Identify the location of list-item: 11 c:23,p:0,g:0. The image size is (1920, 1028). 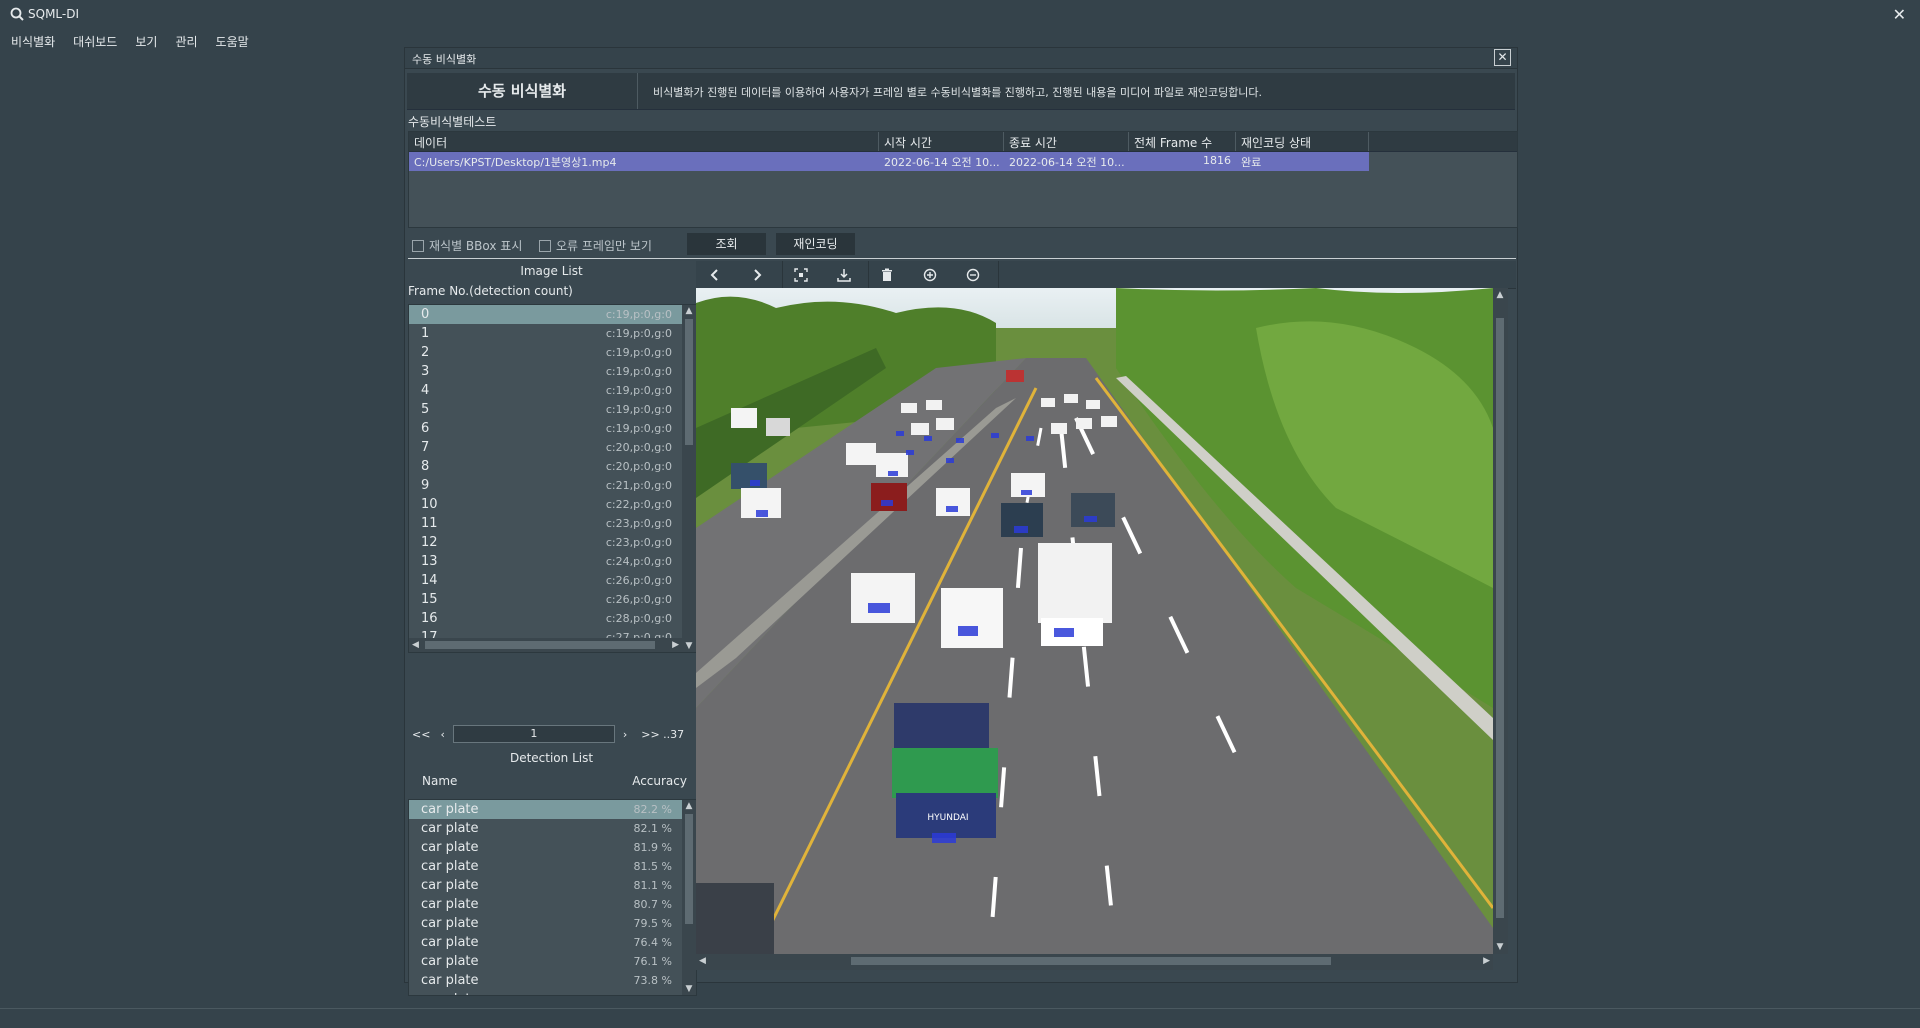
(552, 523).